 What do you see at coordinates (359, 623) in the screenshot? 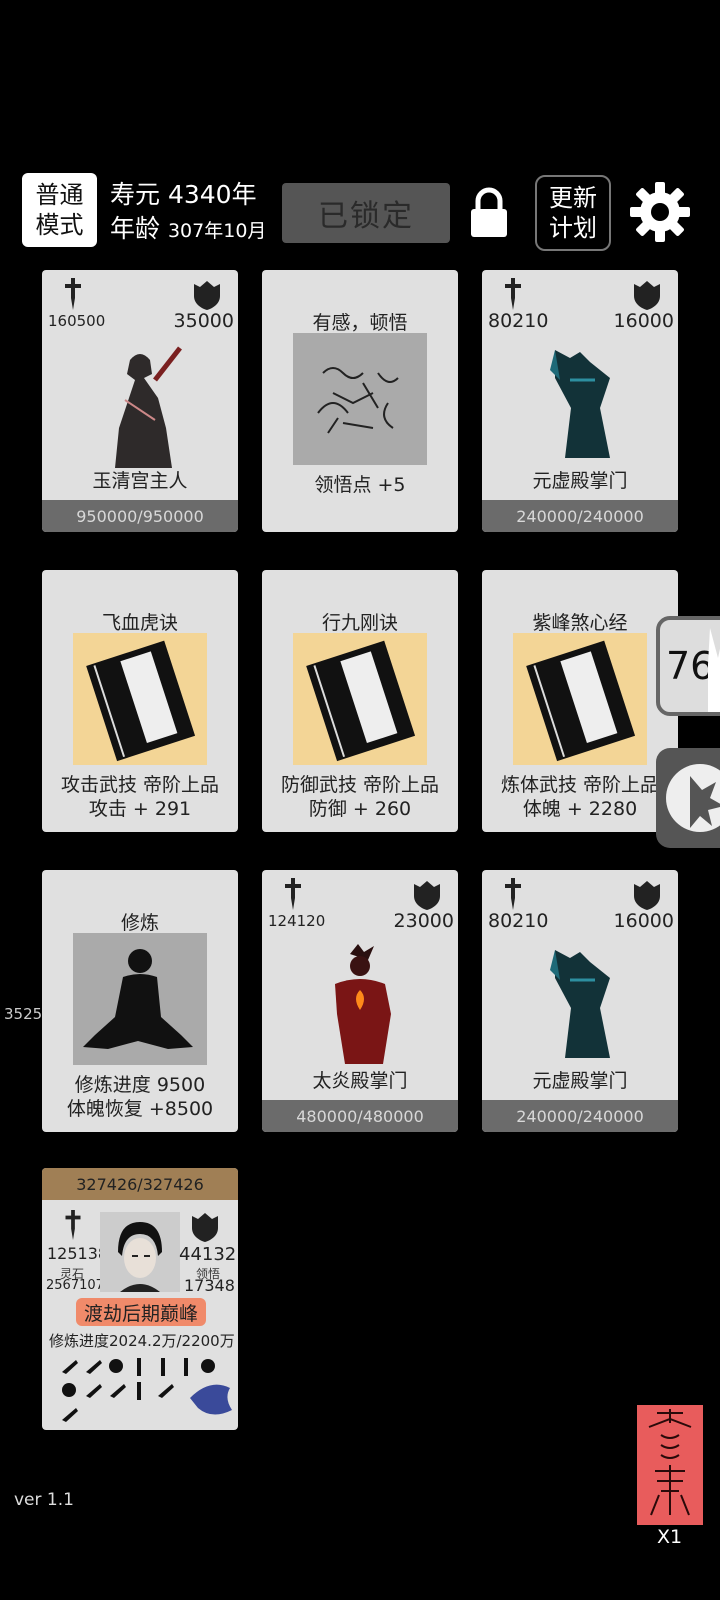
I see `skill-title: 行九刚诀` at bounding box center [359, 623].